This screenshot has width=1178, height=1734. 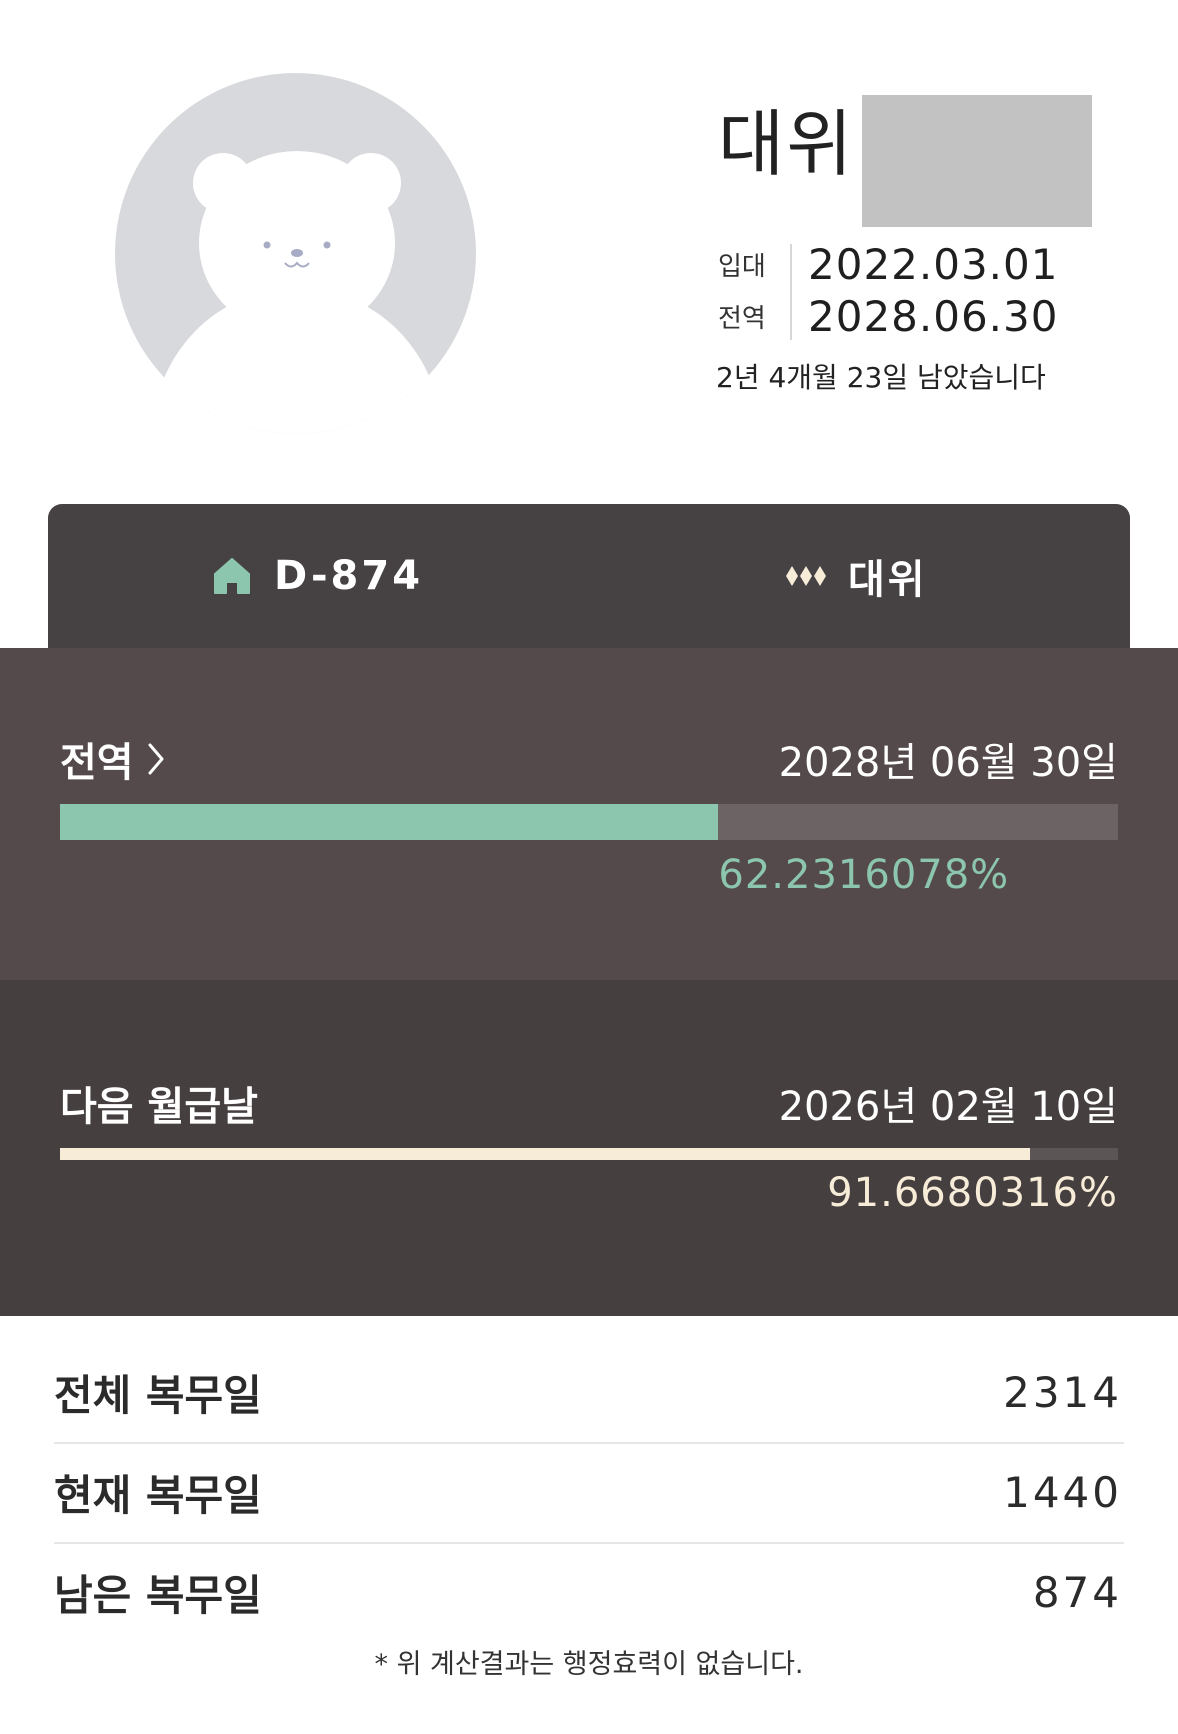 What do you see at coordinates (545, 1154) in the screenshot?
I see `payday-progress-fill` at bounding box center [545, 1154].